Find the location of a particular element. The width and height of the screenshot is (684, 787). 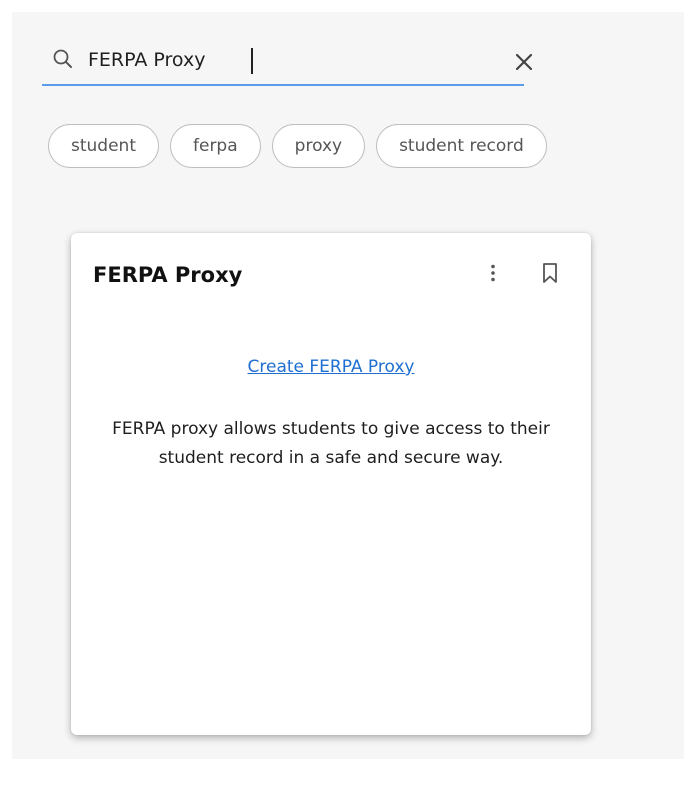

search-bar is located at coordinates (287, 62).